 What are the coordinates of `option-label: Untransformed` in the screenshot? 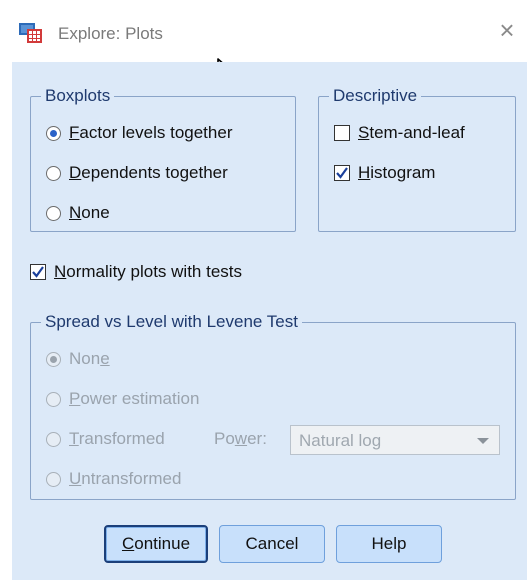 It's located at (125, 478).